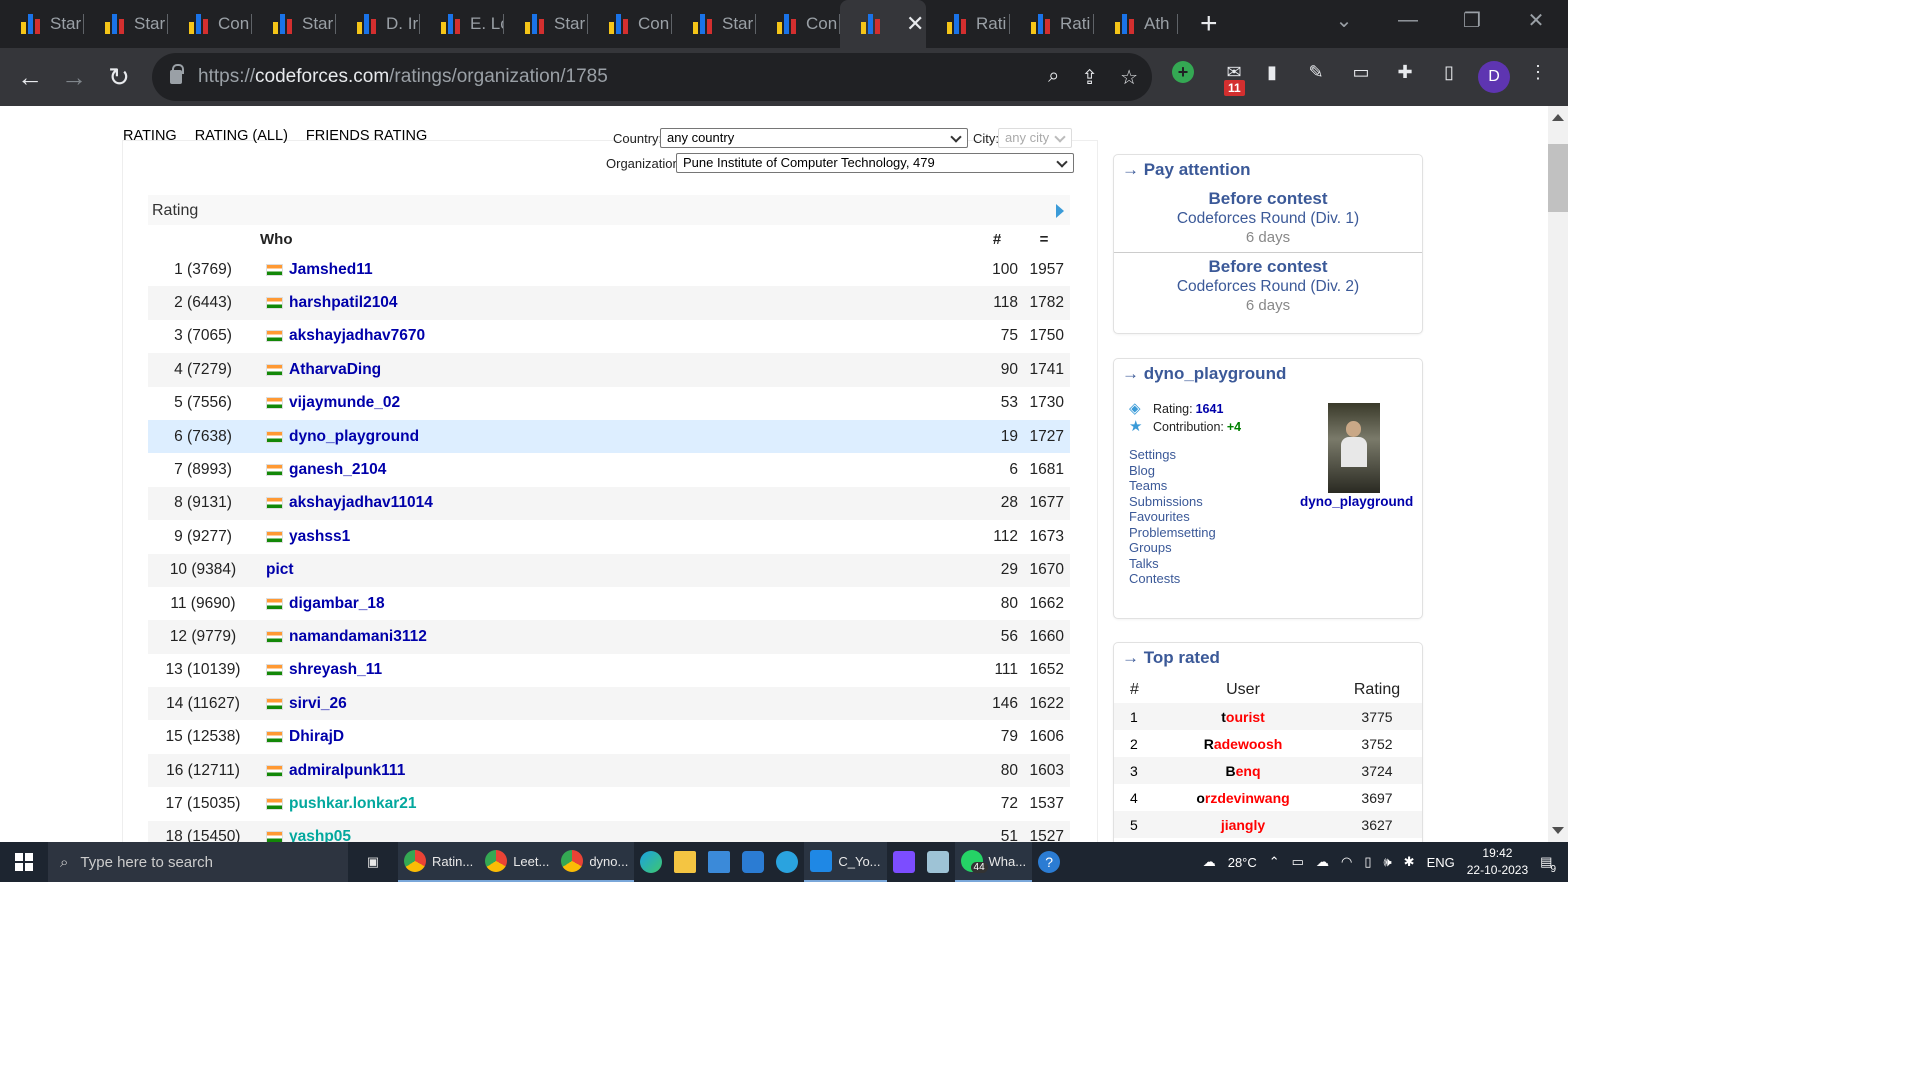  Describe the element at coordinates (1209, 862) in the screenshot. I see `weather-icon: ☁` at that location.